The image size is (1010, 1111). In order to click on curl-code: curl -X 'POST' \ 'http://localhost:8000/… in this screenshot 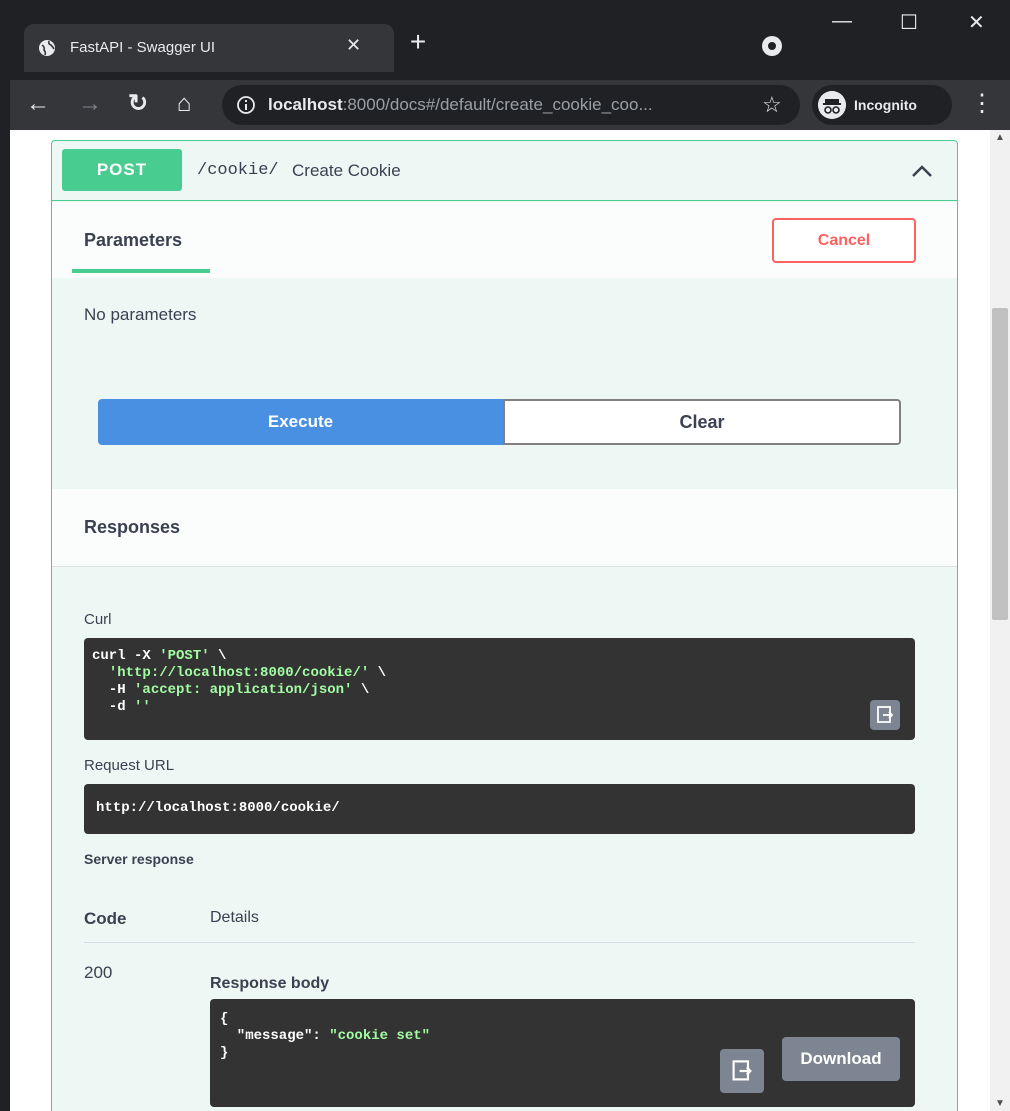, I will do `click(239, 681)`.